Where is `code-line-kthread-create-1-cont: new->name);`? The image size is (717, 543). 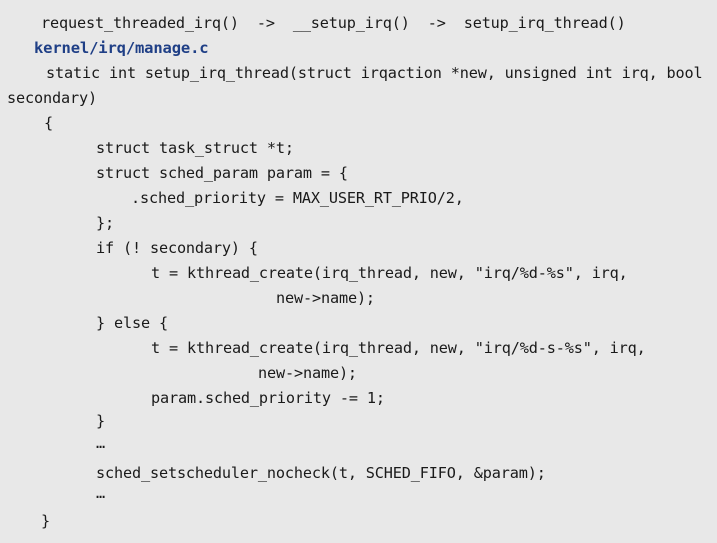 code-line-kthread-create-1-cont: new->name); is located at coordinates (325, 298).